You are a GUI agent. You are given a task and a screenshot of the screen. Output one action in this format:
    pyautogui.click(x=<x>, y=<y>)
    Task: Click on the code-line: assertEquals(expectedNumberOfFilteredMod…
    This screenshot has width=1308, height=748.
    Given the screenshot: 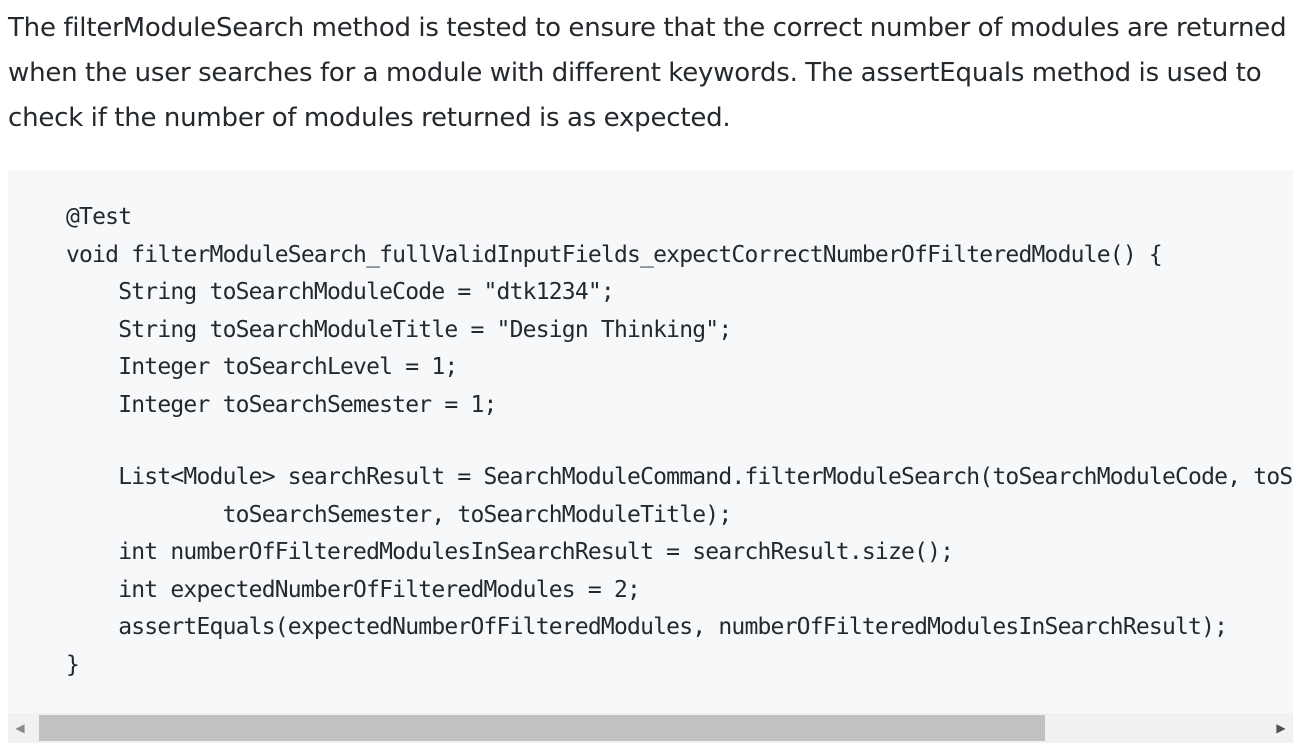 What is the action you would take?
    pyautogui.click(x=647, y=627)
    